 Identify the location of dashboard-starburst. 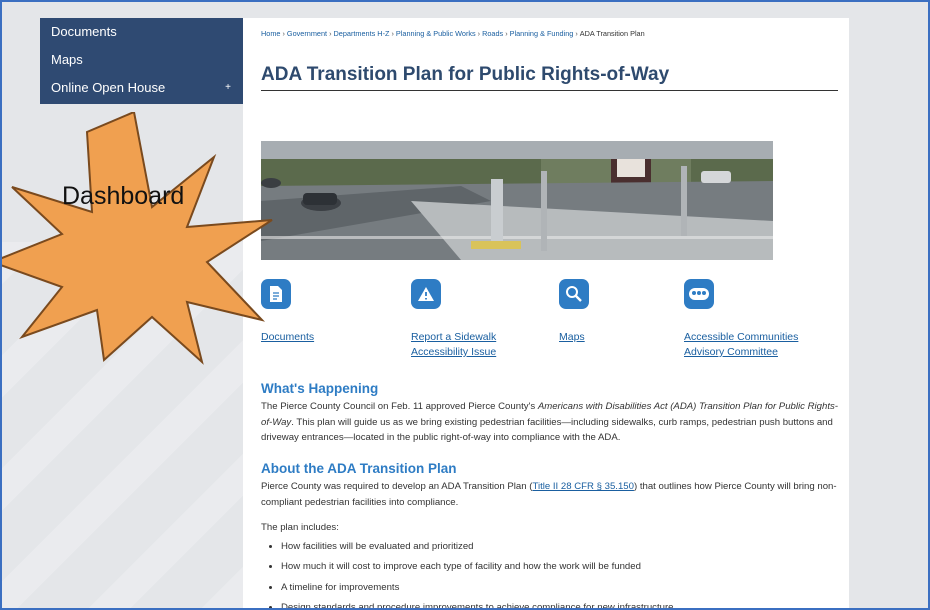
(141, 242).